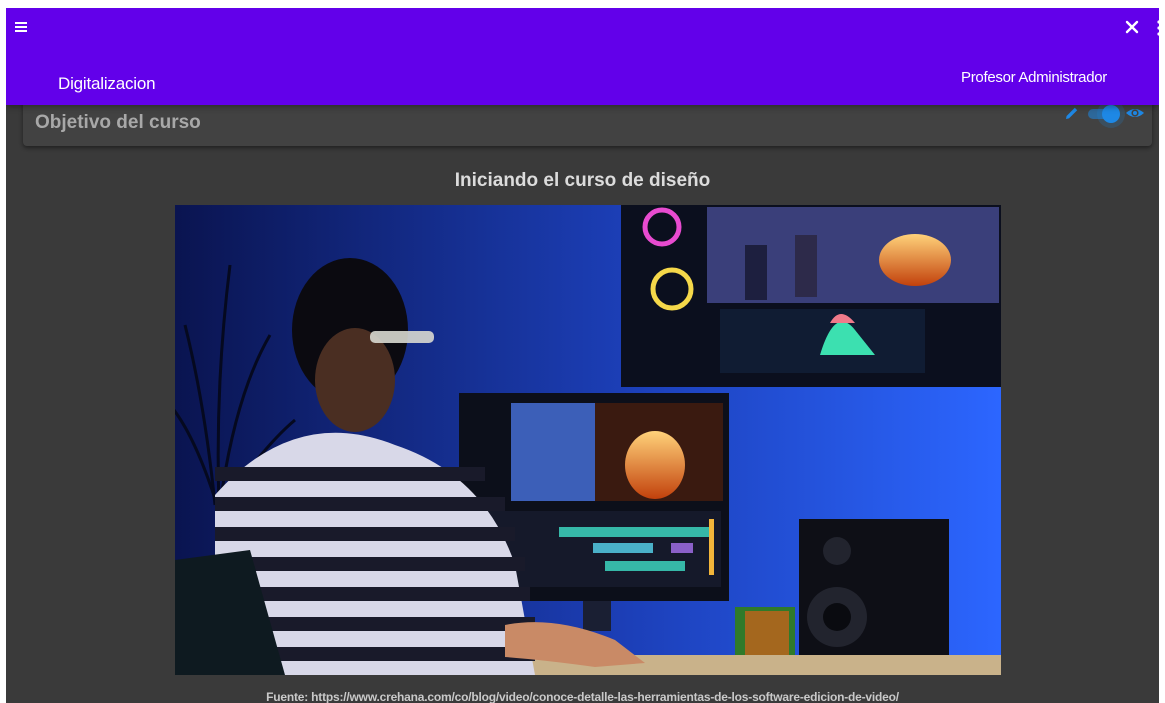  What do you see at coordinates (1111, 114) in the screenshot?
I see `toggle-thumb` at bounding box center [1111, 114].